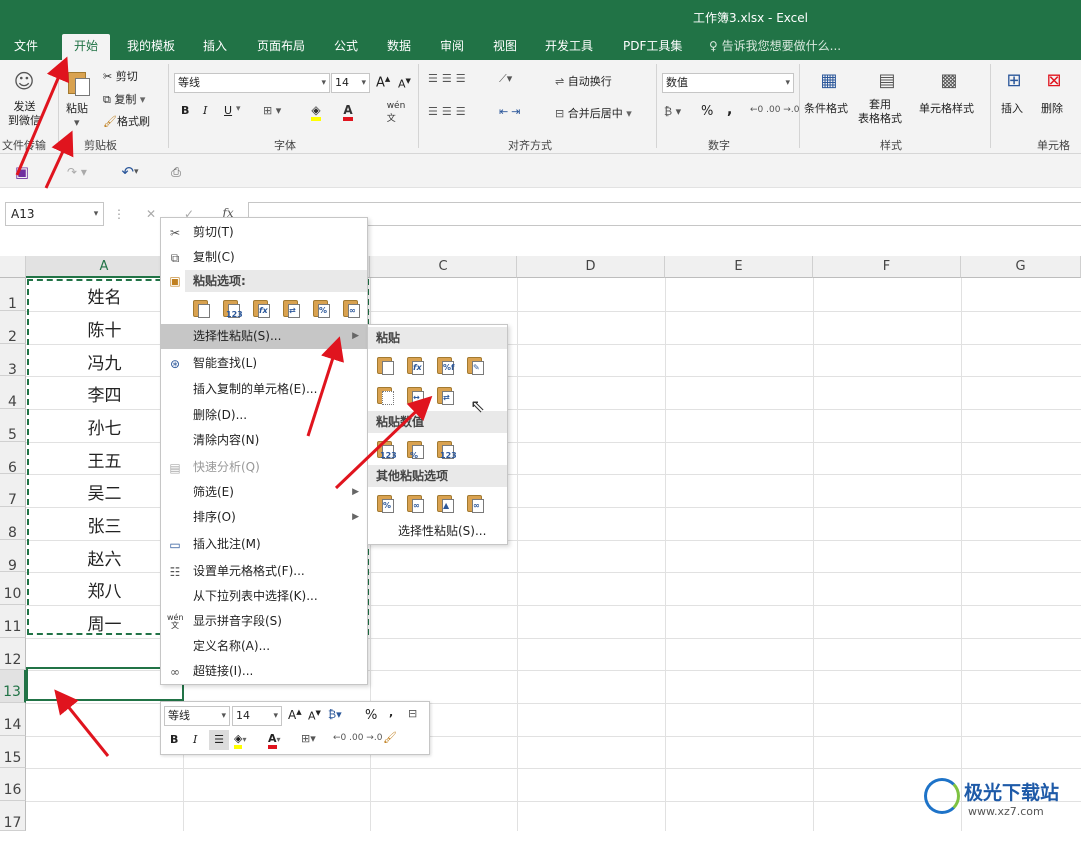  Describe the element at coordinates (96, 214) in the screenshot. I see `namebox-dropdown-icon: ▾` at that location.